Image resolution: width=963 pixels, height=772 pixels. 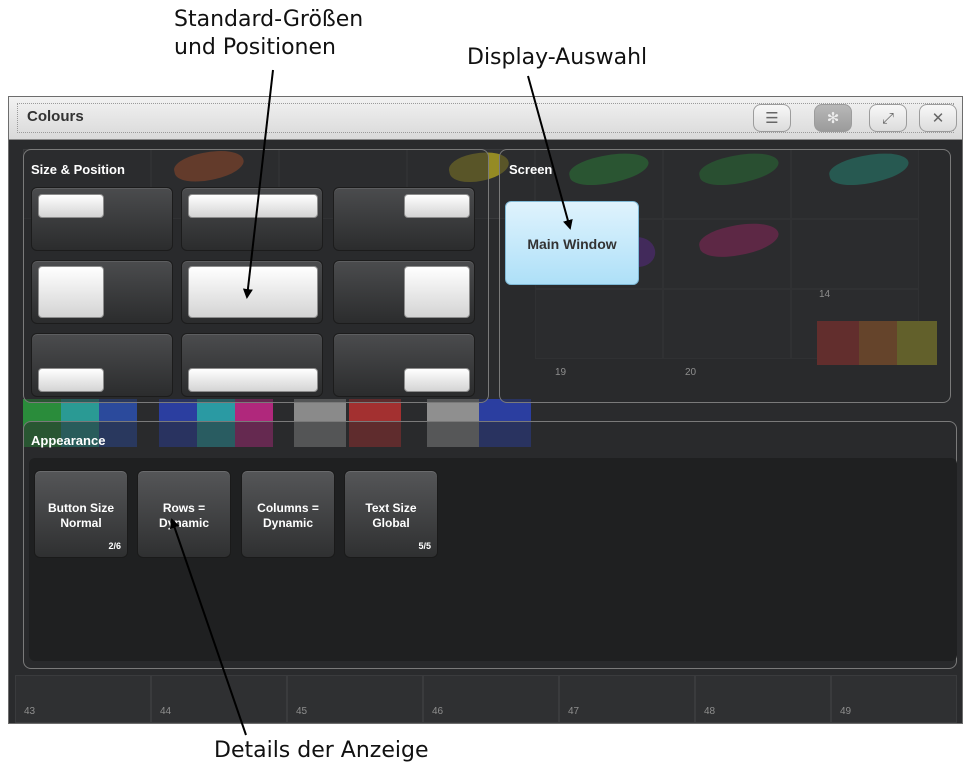 I want to click on position-top-left-button, so click(x=102, y=219).